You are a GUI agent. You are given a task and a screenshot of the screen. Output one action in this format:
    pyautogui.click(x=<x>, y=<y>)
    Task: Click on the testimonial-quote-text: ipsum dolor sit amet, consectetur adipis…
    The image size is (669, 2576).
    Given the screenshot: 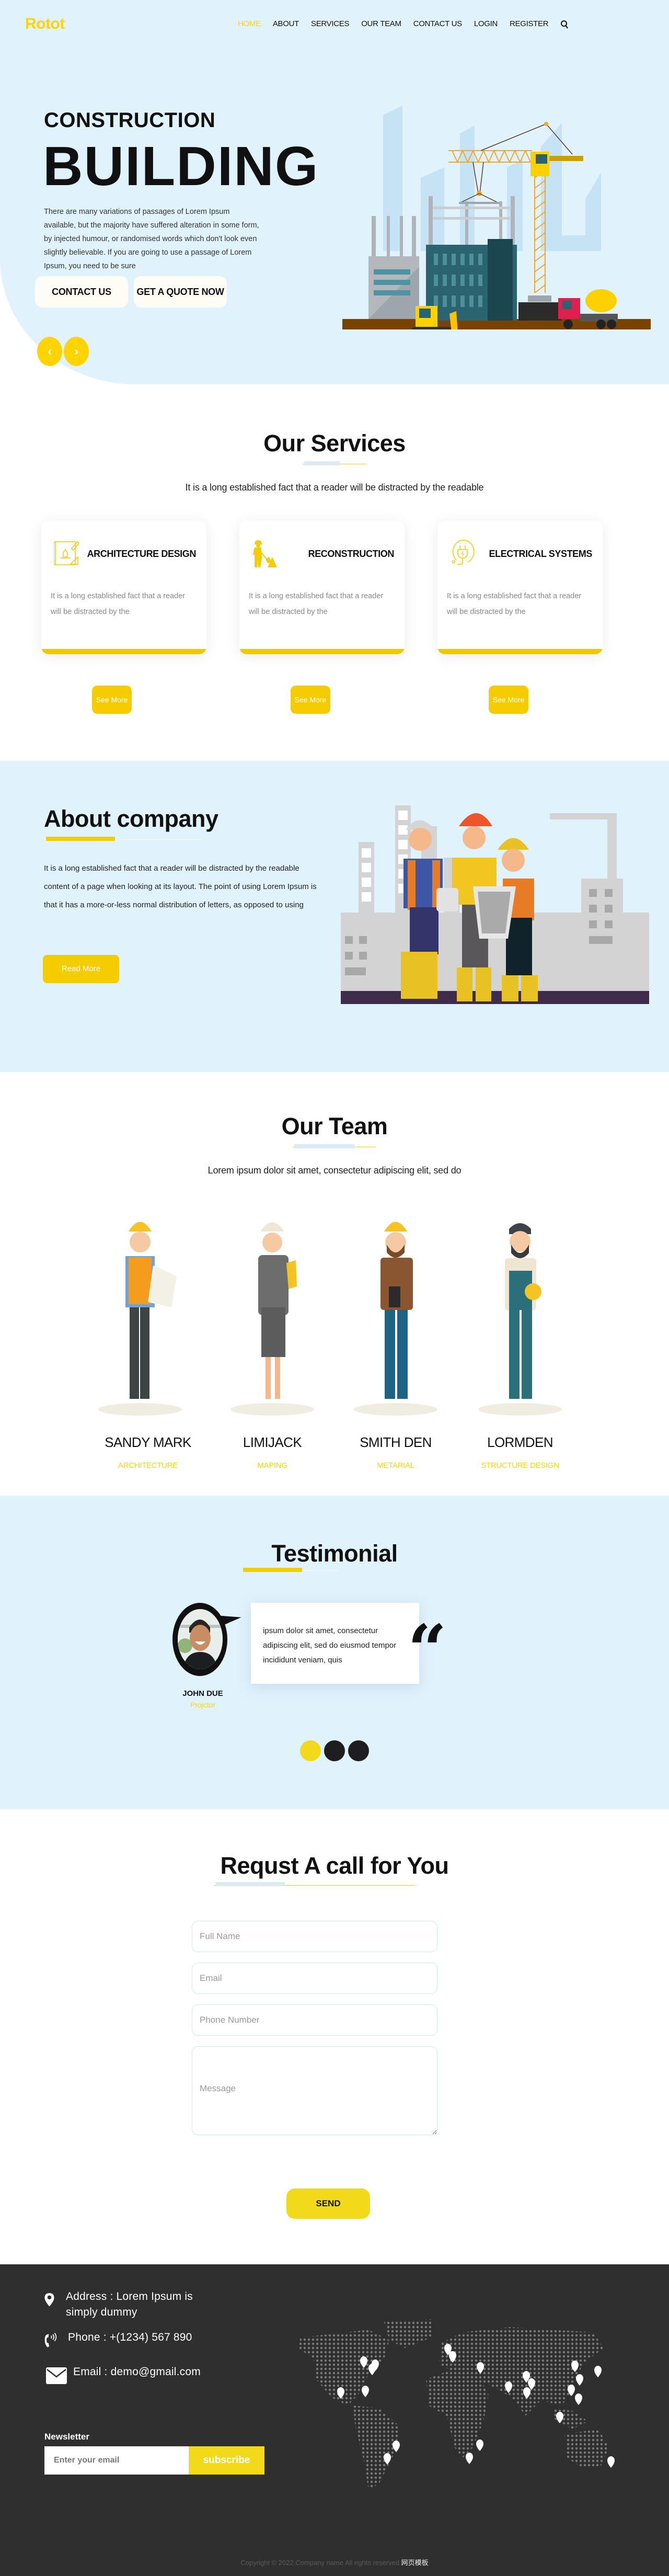 What is the action you would take?
    pyautogui.click(x=330, y=1646)
    